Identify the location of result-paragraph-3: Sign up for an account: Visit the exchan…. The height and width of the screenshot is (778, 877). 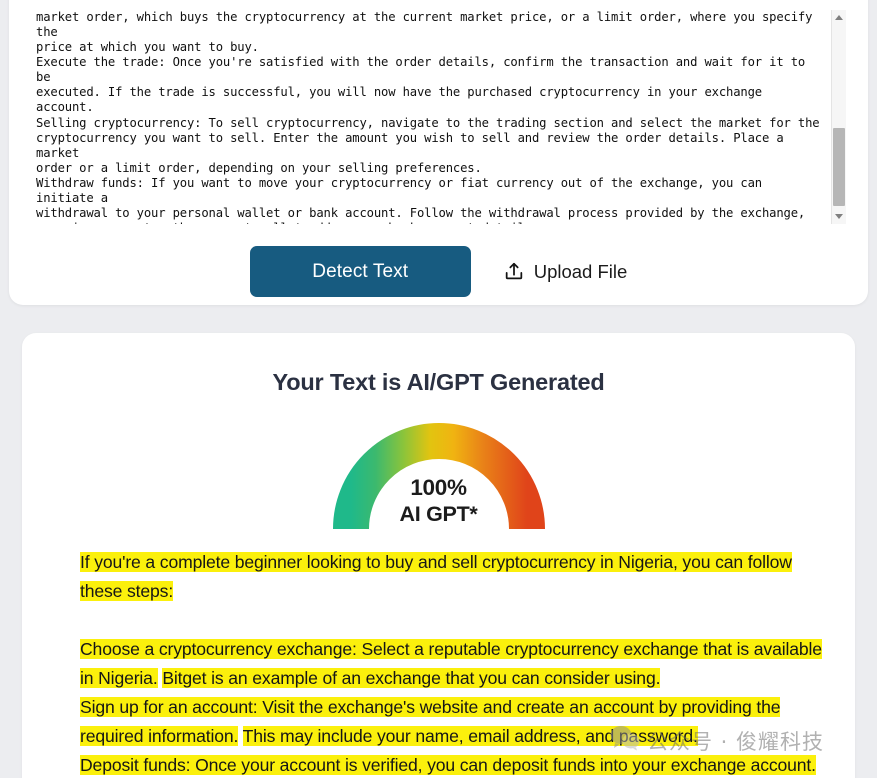
(458, 722).